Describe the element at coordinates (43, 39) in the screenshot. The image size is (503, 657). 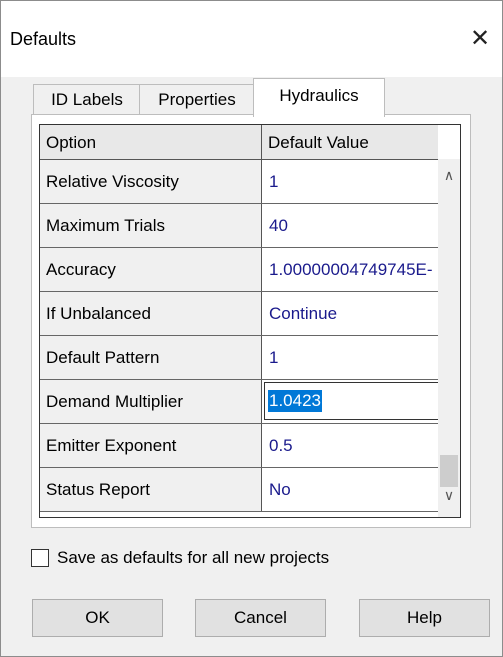
I see `window-title: Defaults` at that location.